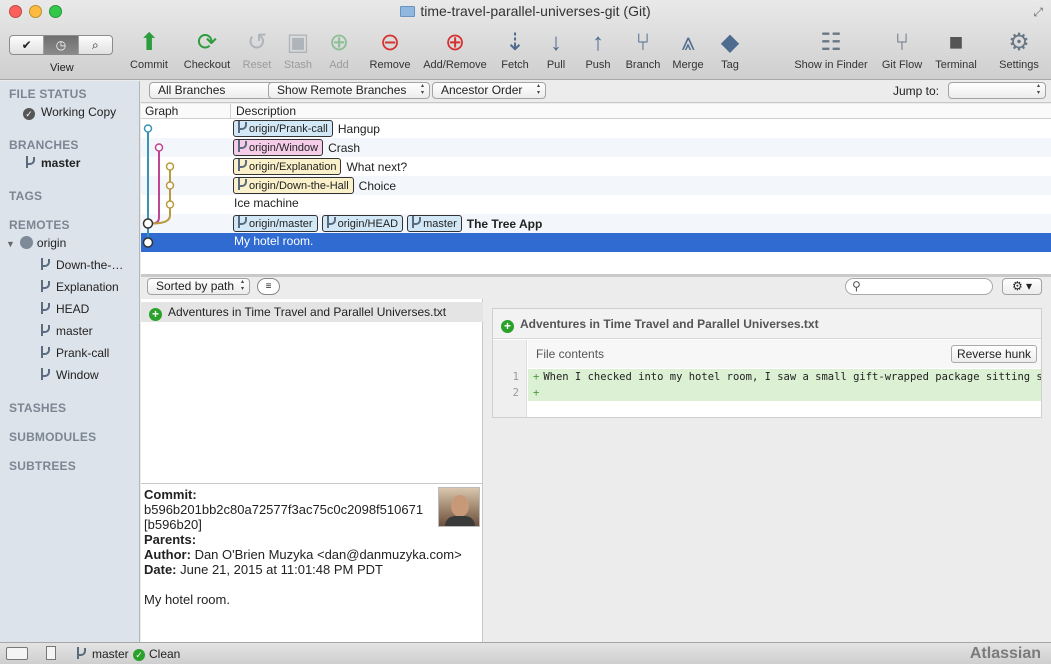 The height and width of the screenshot is (664, 1051). Describe the element at coordinates (77, 375) in the screenshot. I see `remote-branch-label: Window` at that location.